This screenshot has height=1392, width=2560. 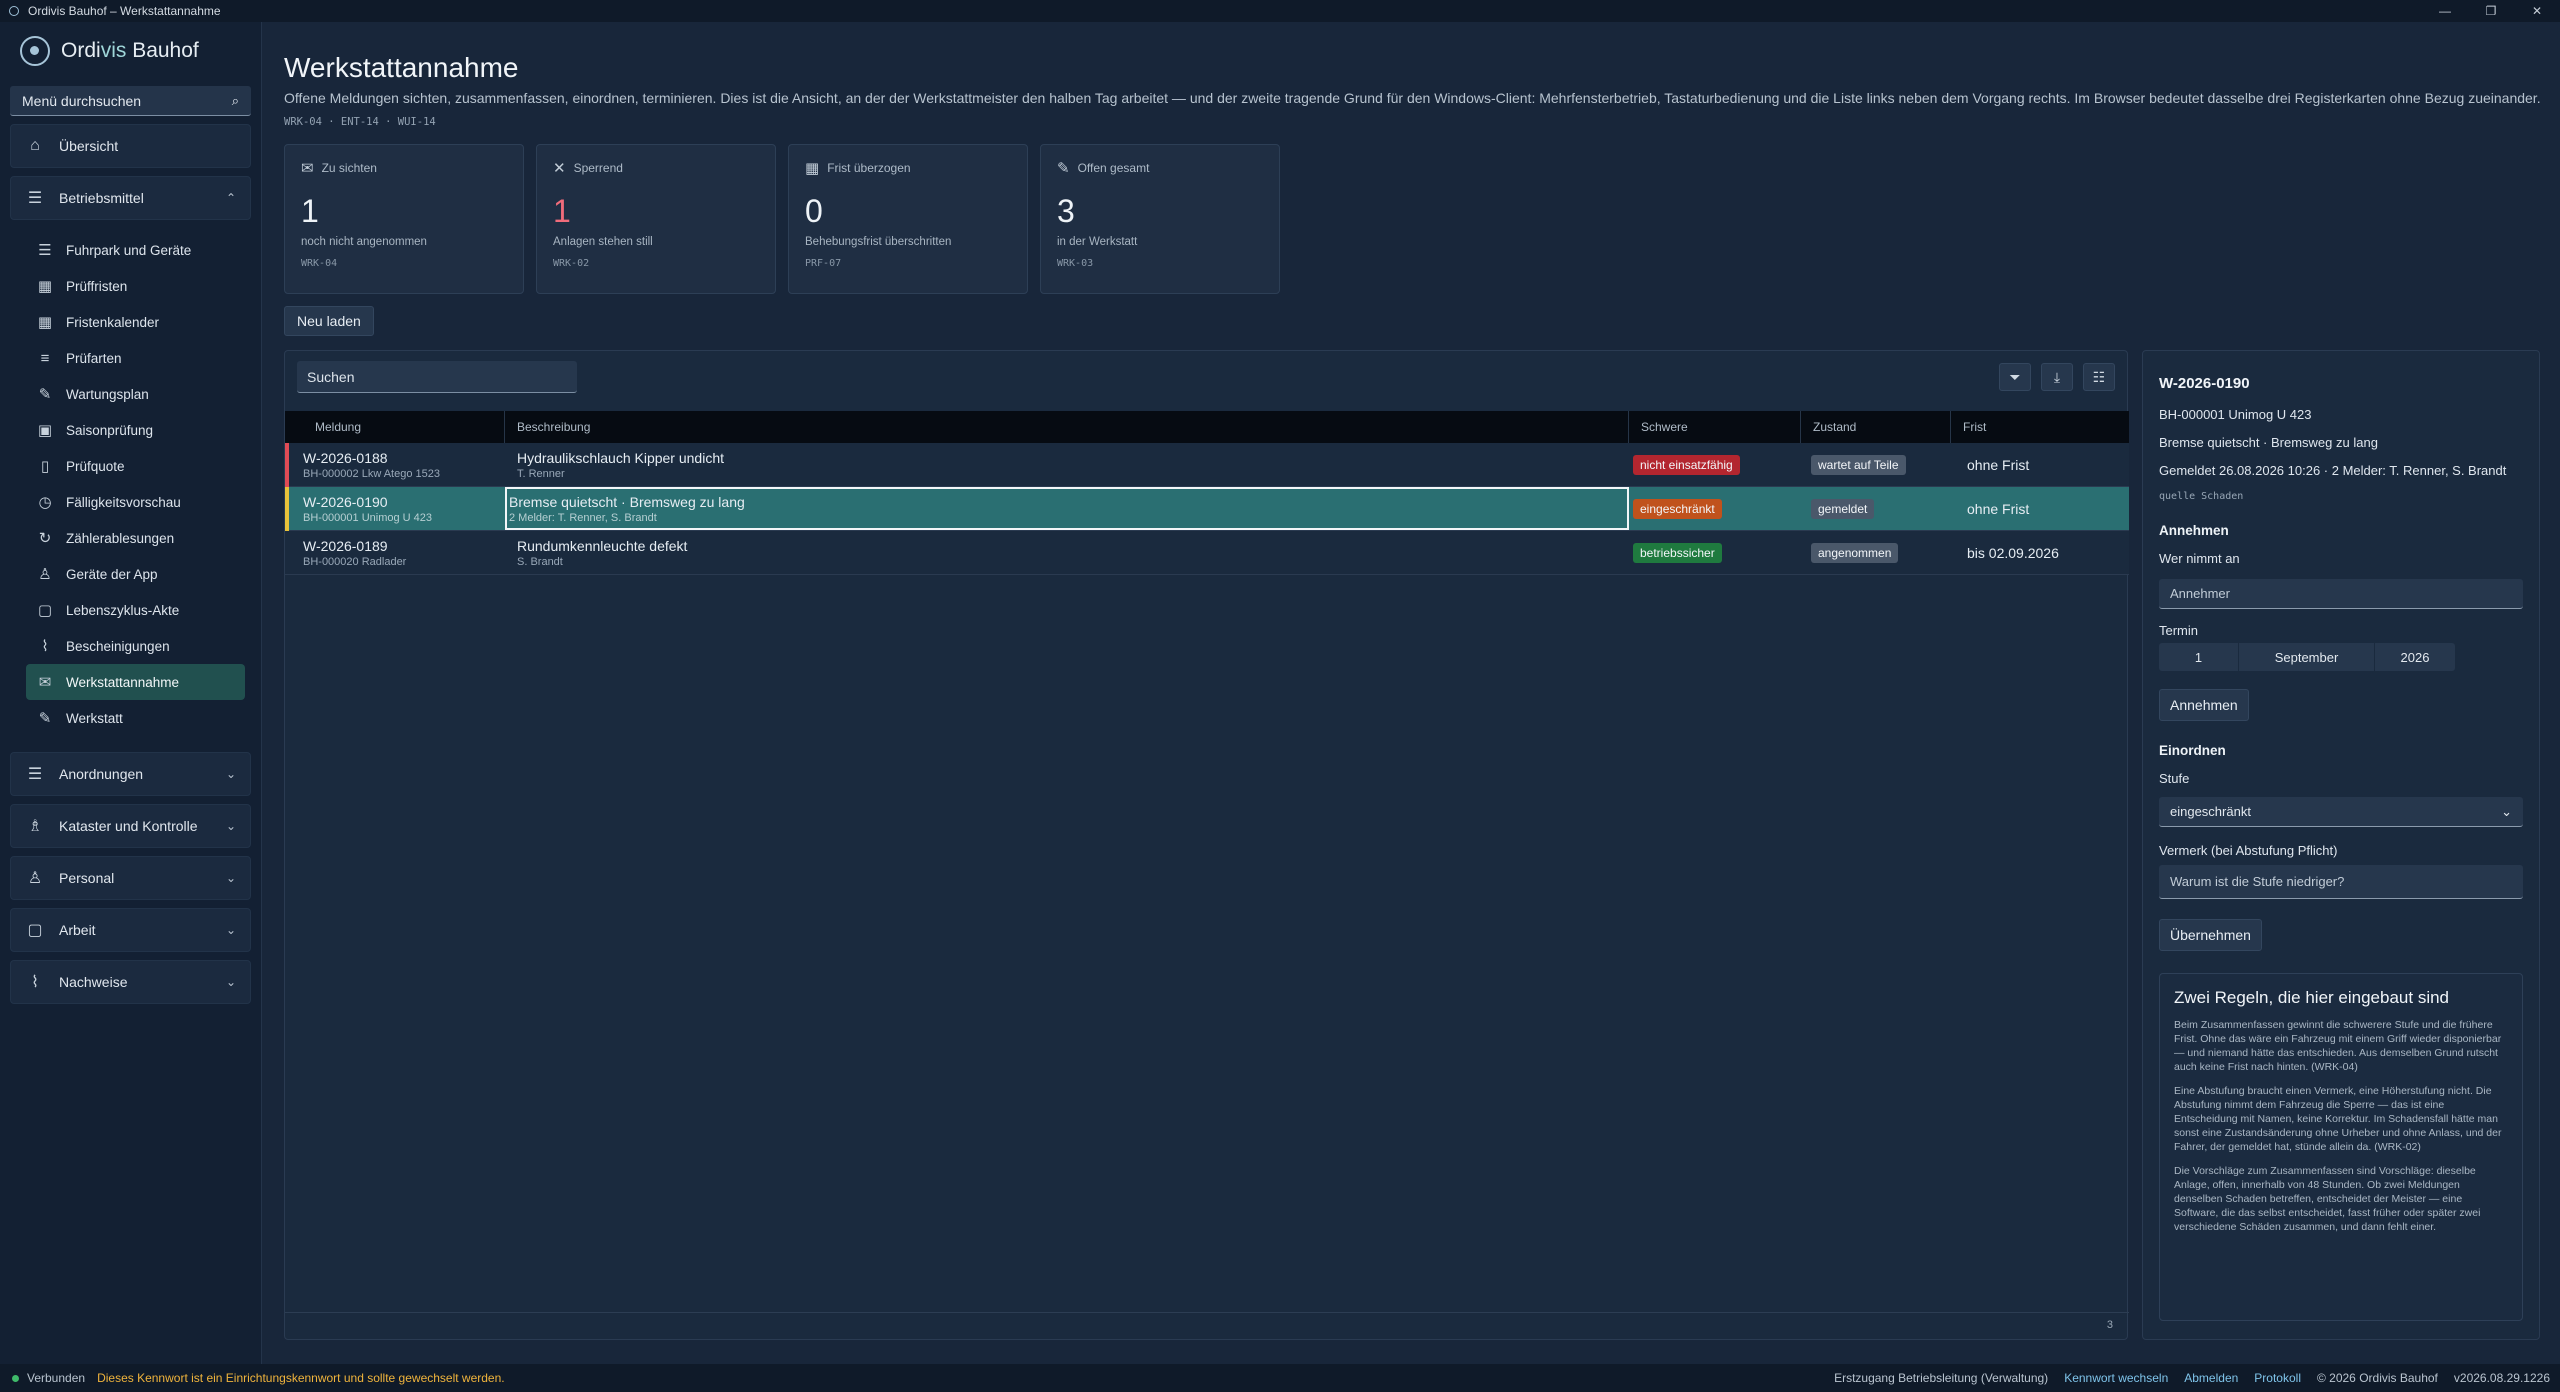 What do you see at coordinates (2099, 377) in the screenshot?
I see `columns-button: ☷` at bounding box center [2099, 377].